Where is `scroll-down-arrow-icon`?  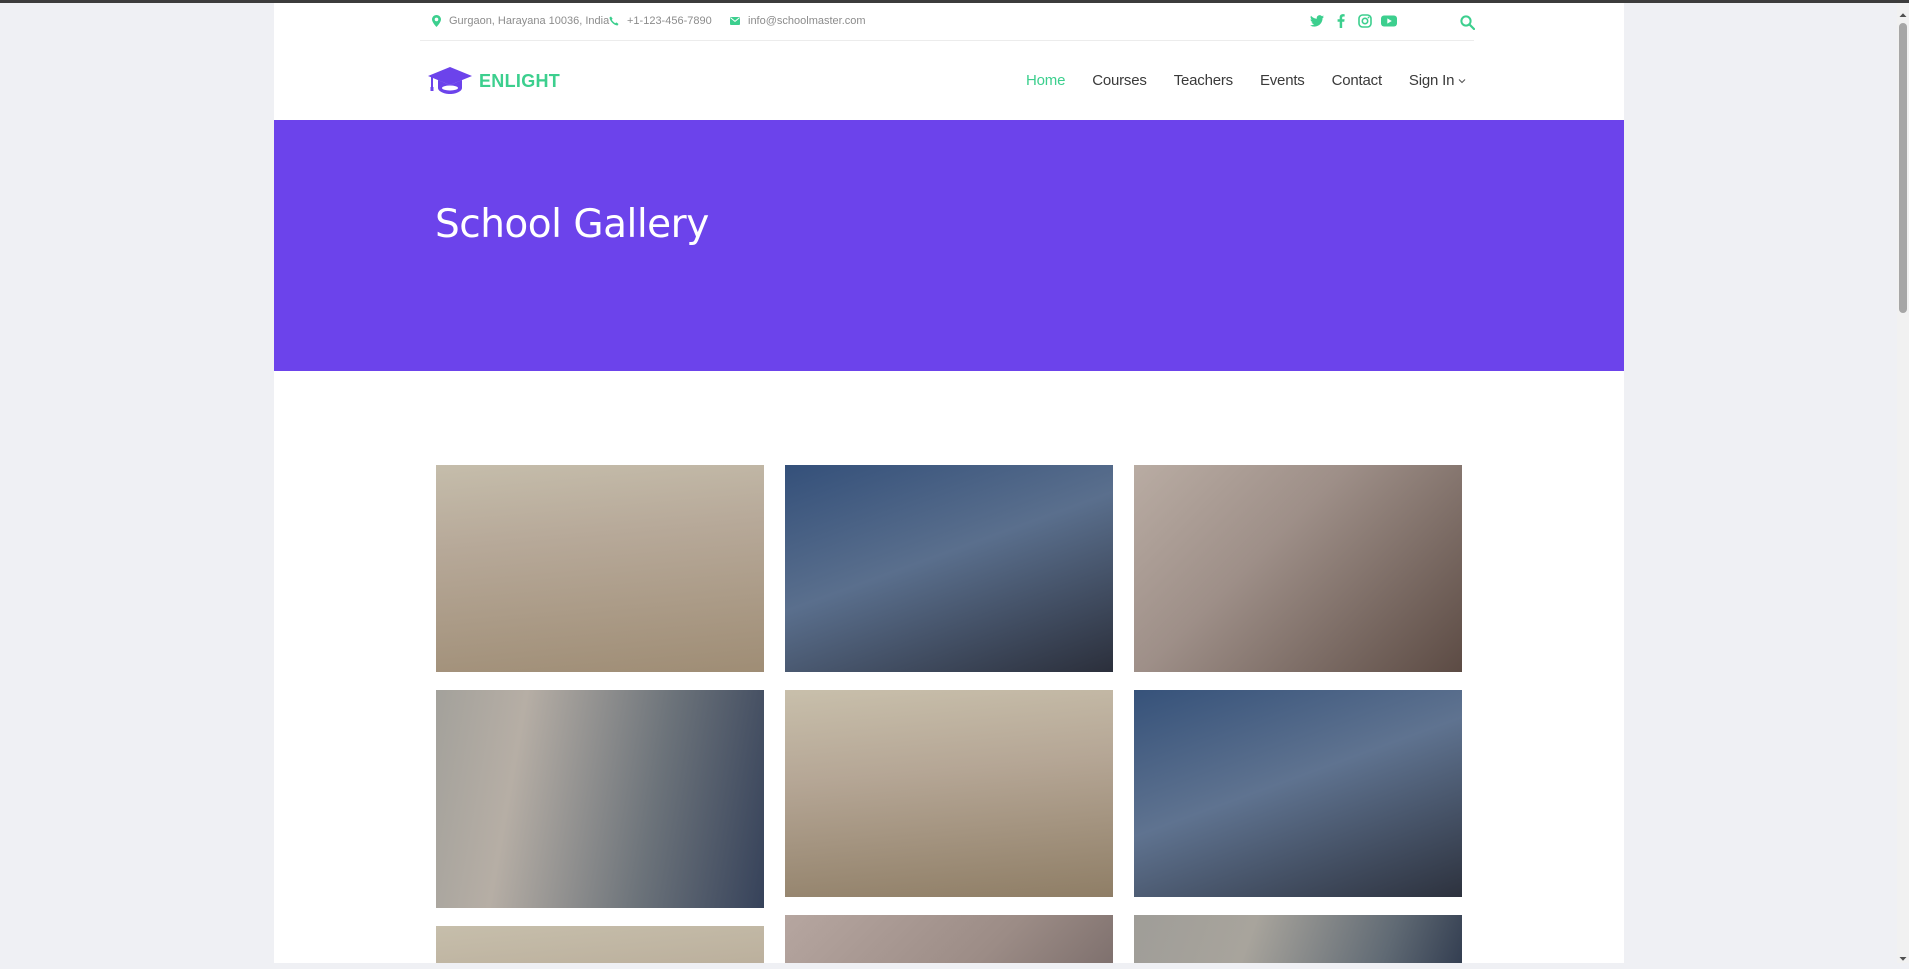 scroll-down-arrow-icon is located at coordinates (1903, 956).